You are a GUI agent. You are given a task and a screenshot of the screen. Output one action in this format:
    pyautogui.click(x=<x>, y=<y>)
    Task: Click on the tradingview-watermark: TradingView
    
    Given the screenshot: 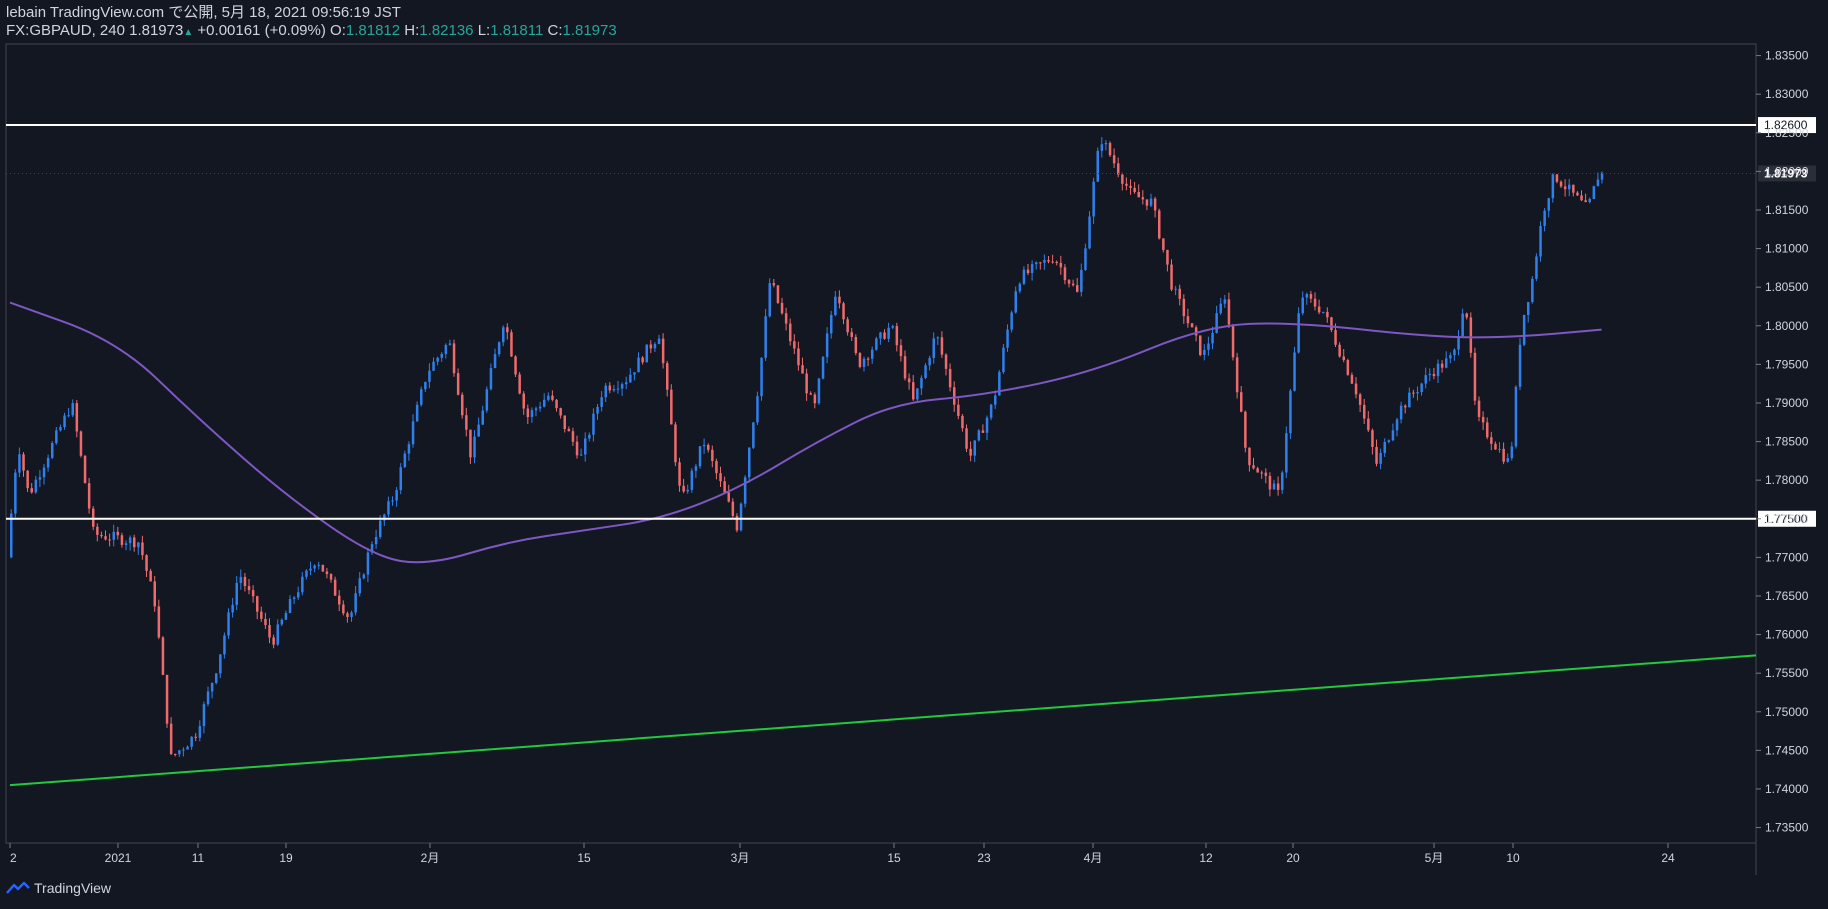 What is the action you would take?
    pyautogui.click(x=58, y=888)
    